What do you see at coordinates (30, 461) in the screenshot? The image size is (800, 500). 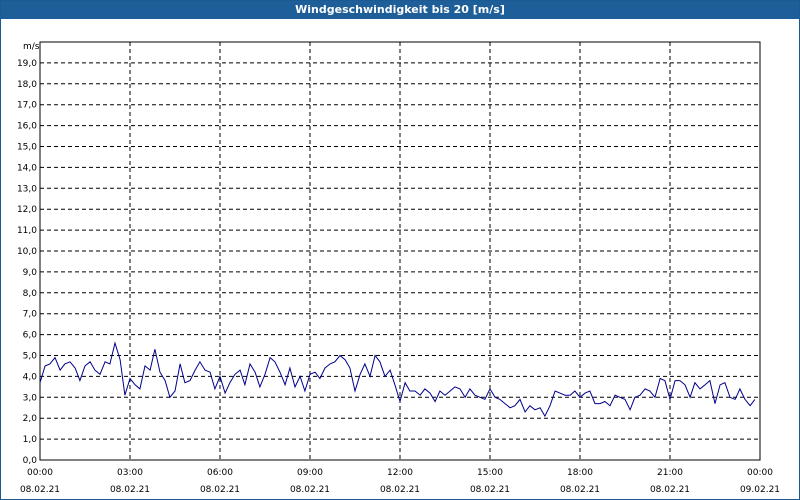 I see `y-tick-label: 0,0` at bounding box center [30, 461].